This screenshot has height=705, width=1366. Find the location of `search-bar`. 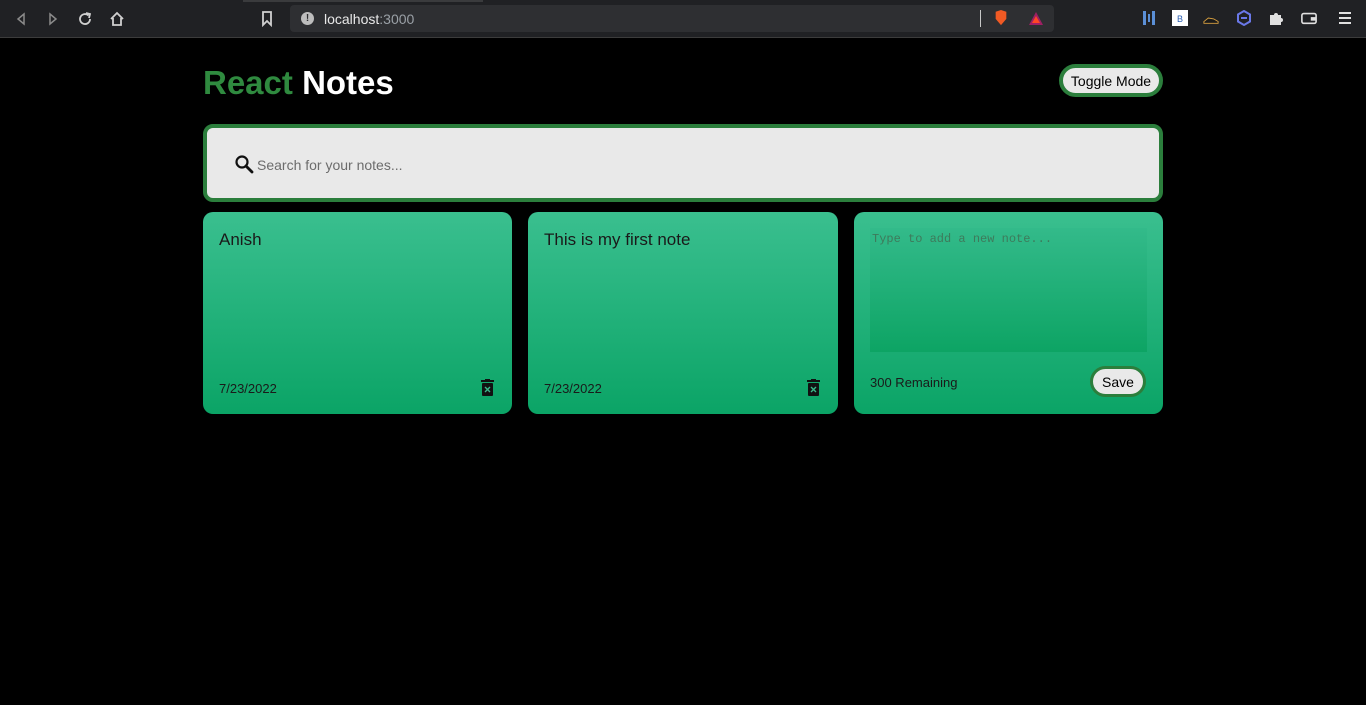

search-bar is located at coordinates (683, 163).